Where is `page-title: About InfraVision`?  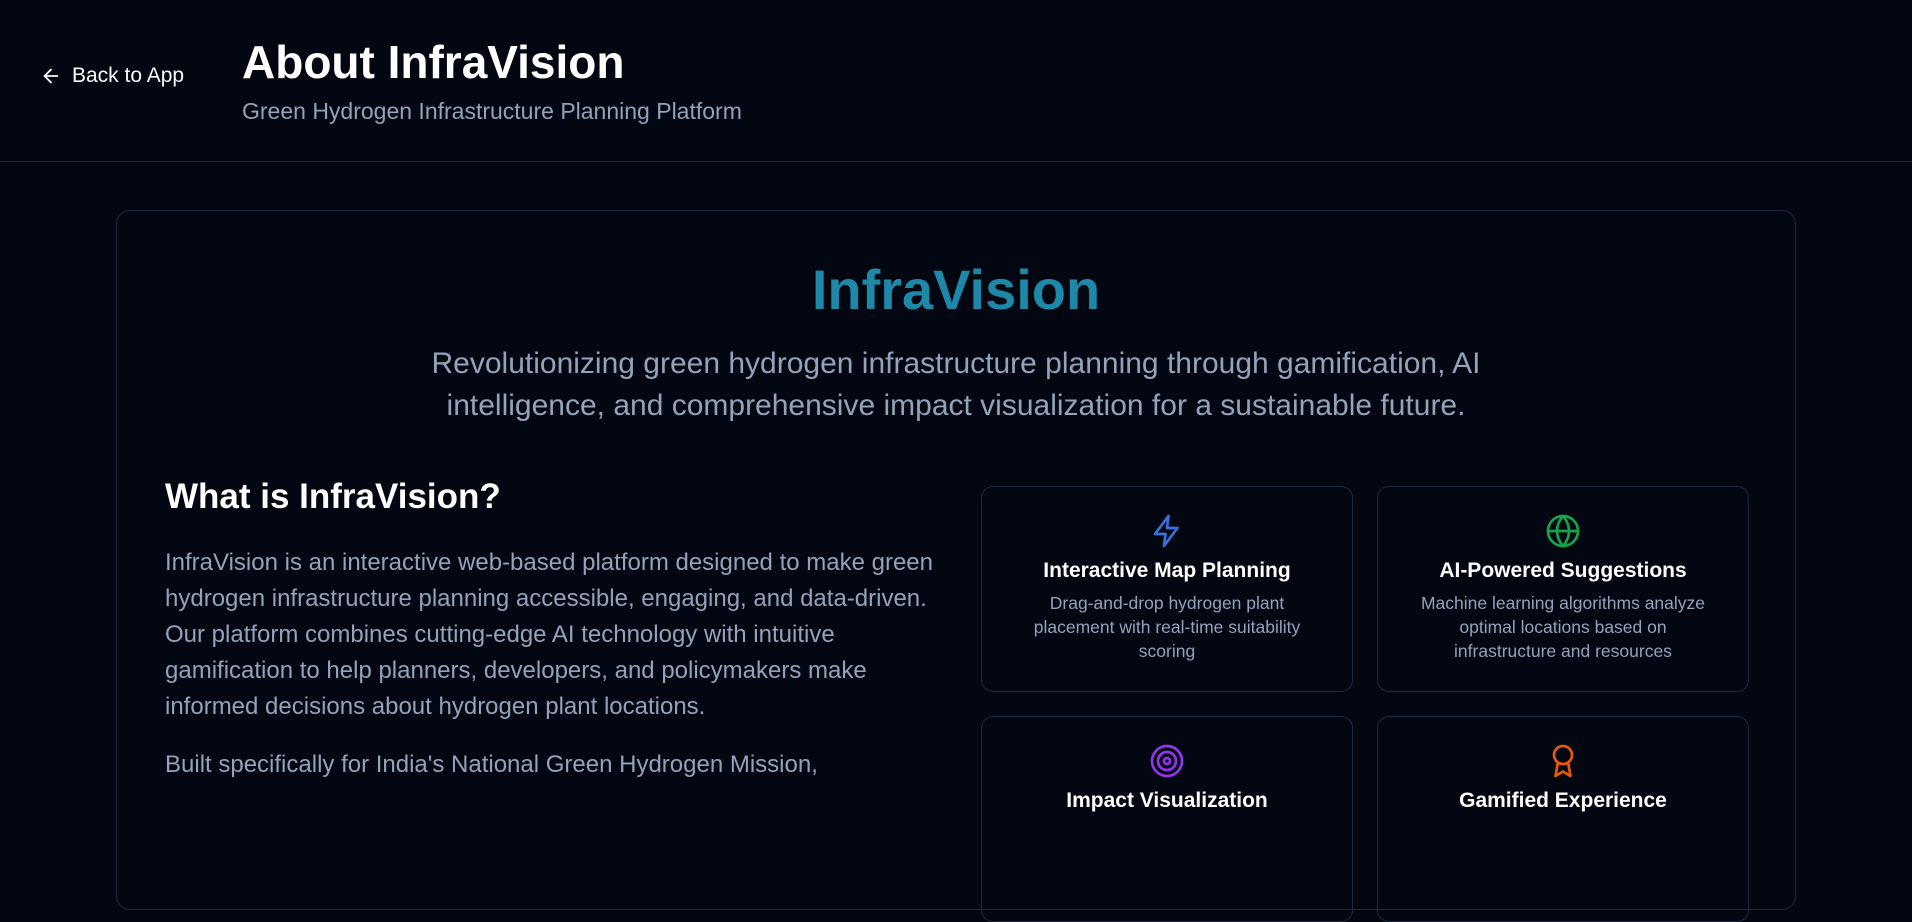
page-title: About InfraVision is located at coordinates (433, 62).